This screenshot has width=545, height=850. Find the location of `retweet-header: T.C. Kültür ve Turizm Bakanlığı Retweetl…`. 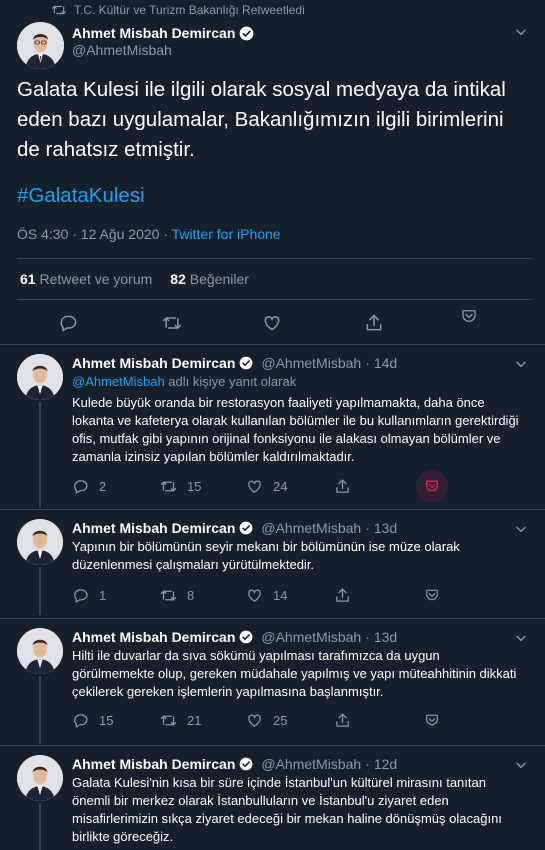

retweet-header: T.C. Kültür ve Turizm Bakanlığı Retweetl… is located at coordinates (178, 10).